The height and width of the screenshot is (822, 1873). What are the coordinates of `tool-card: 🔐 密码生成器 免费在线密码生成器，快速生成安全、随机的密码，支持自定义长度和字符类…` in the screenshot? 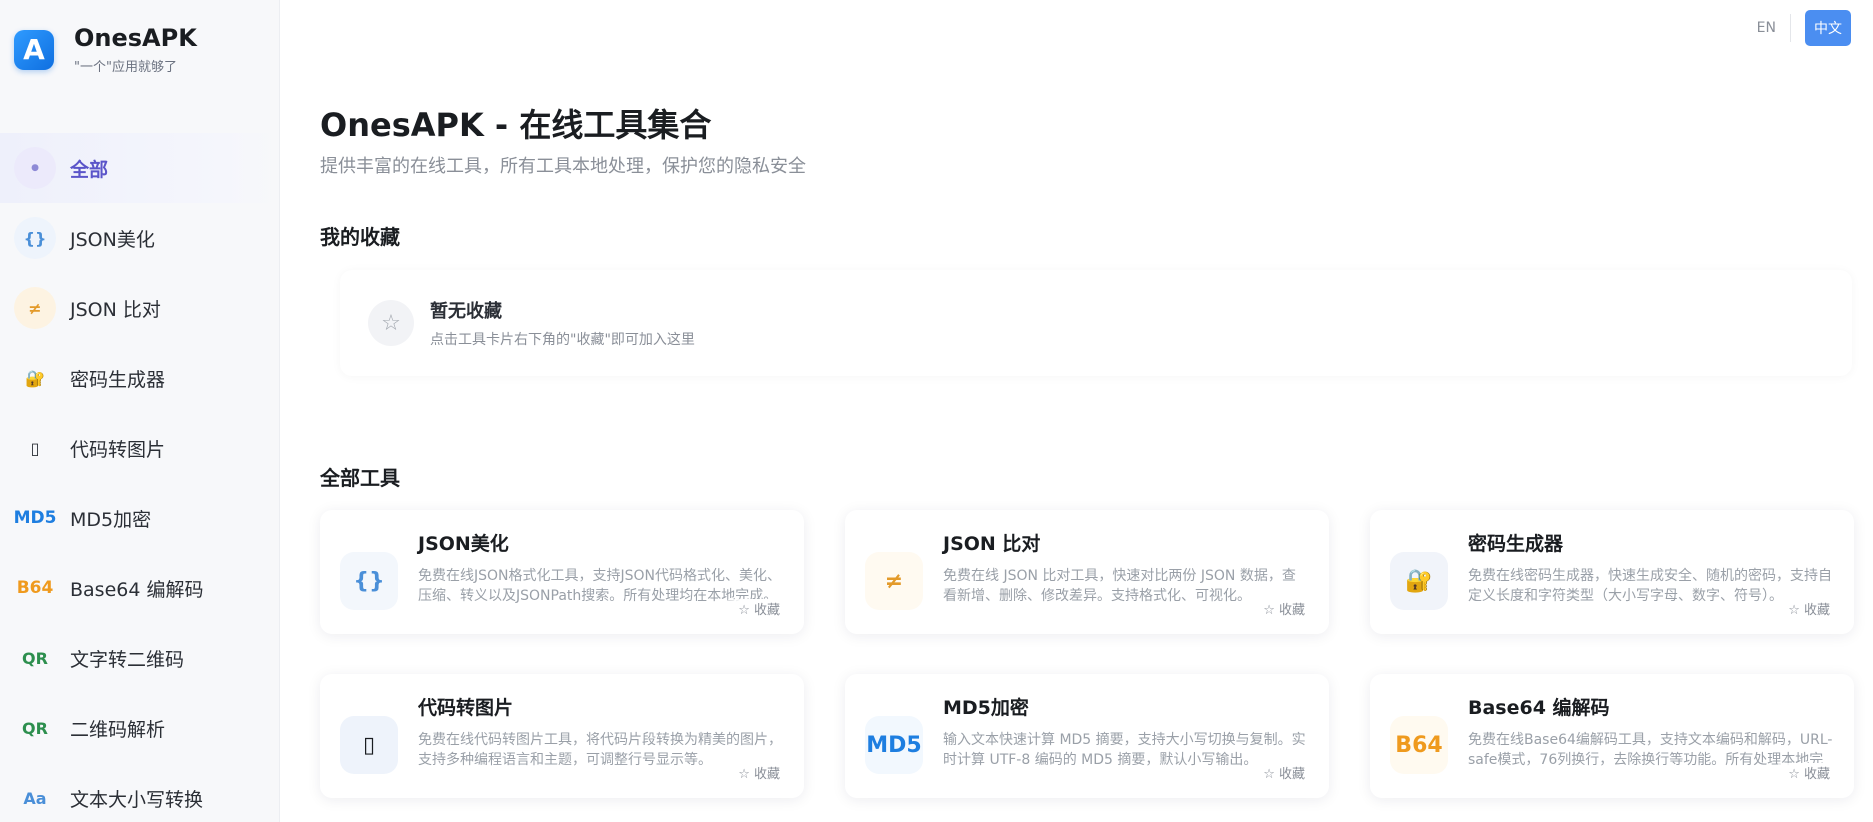 It's located at (1612, 572).